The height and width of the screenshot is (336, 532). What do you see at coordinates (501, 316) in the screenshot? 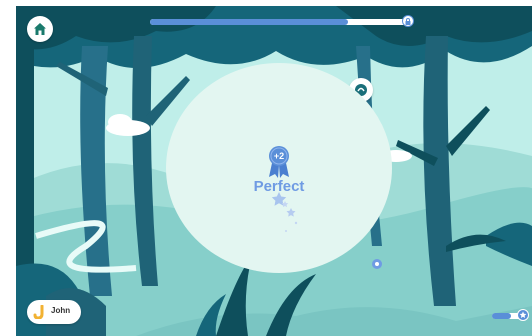
I see `stars-progress-fill` at bounding box center [501, 316].